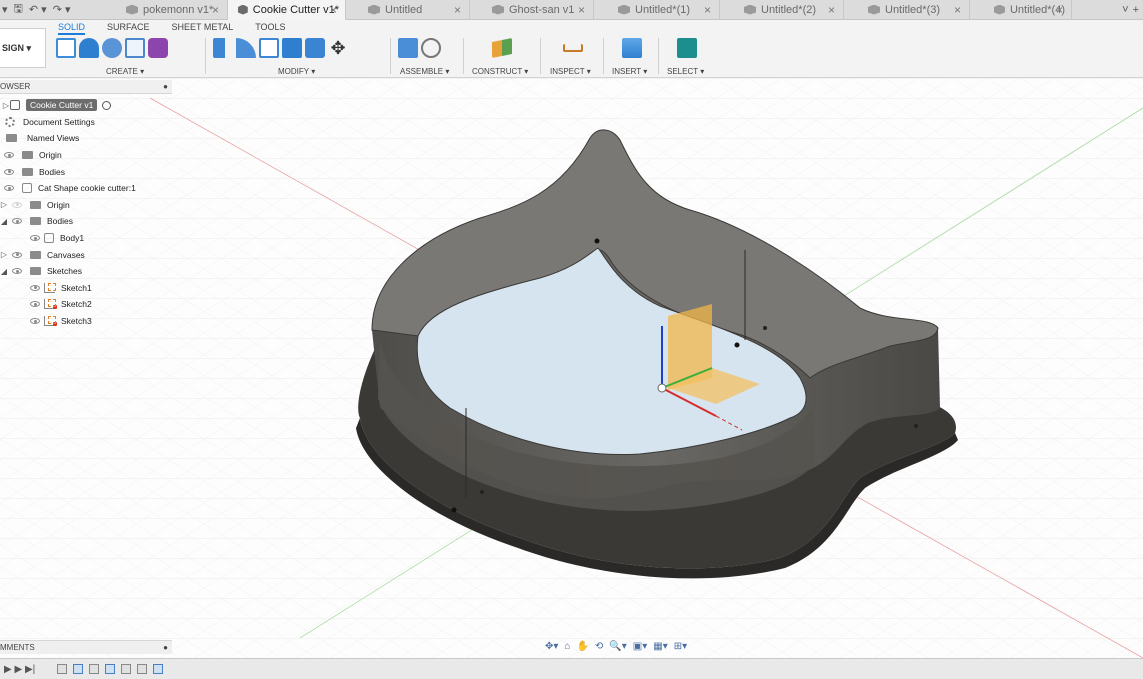 This screenshot has height=679, width=1143. I want to click on tree-item-sketch2: Sketch2, so click(86, 304).